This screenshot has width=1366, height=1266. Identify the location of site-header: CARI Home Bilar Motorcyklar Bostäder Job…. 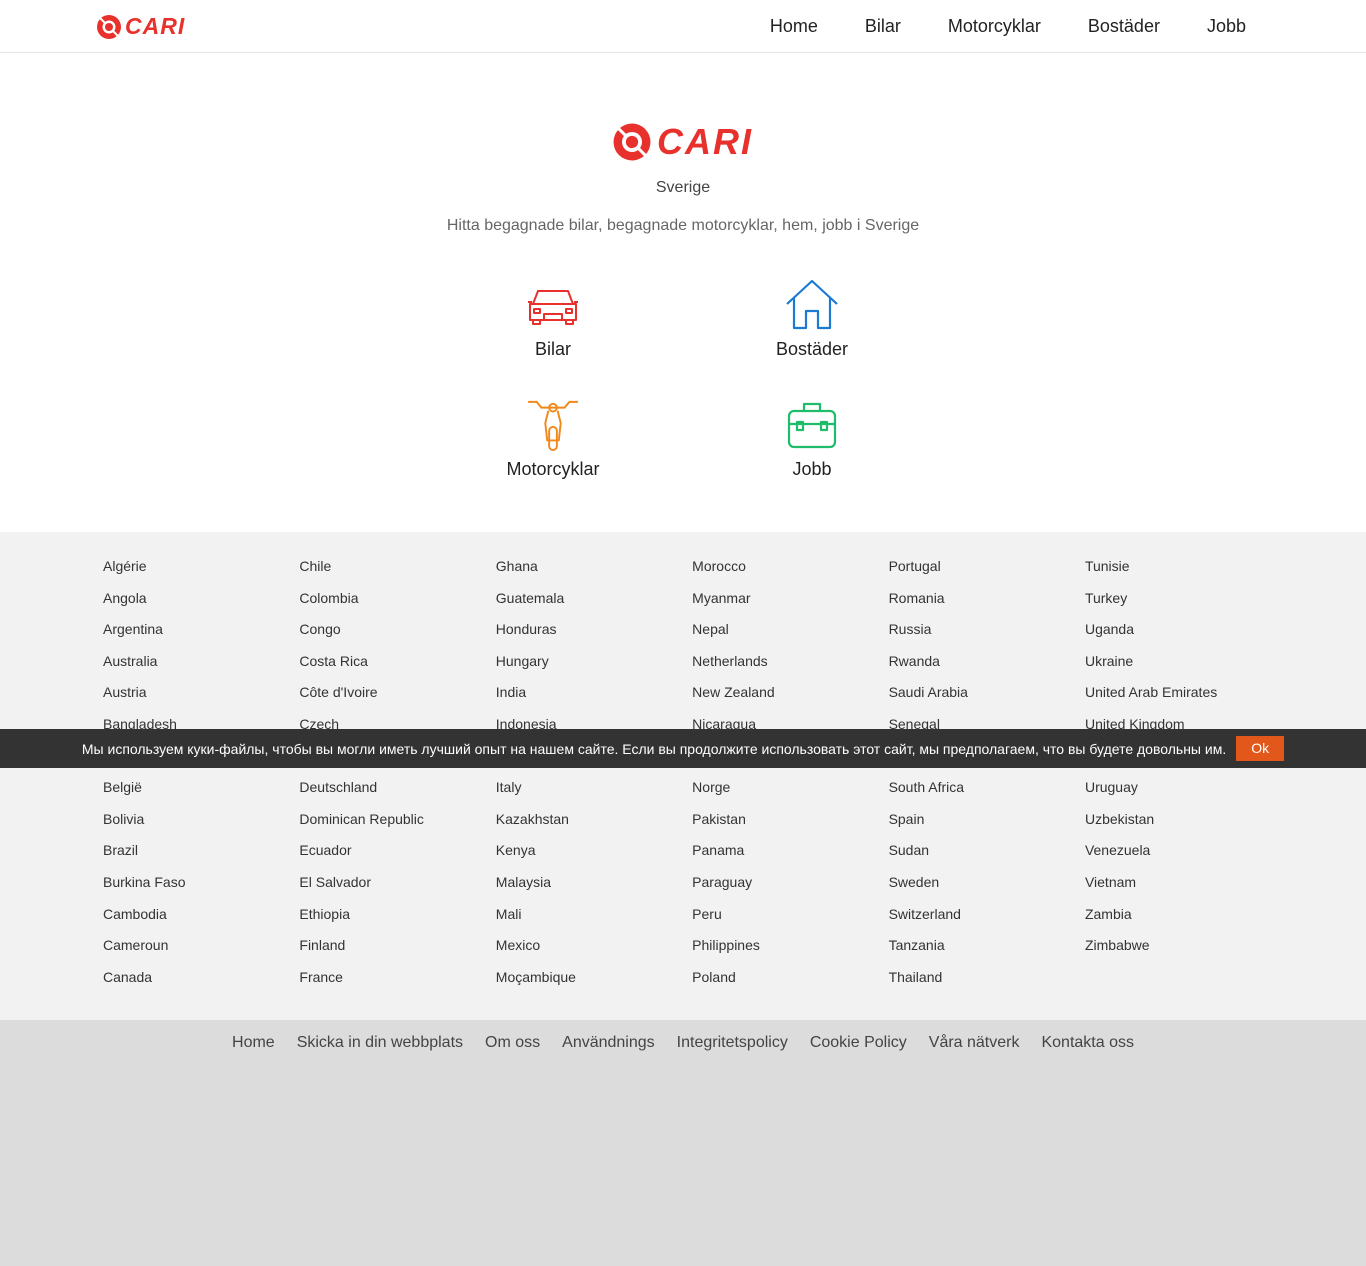
(683, 26).